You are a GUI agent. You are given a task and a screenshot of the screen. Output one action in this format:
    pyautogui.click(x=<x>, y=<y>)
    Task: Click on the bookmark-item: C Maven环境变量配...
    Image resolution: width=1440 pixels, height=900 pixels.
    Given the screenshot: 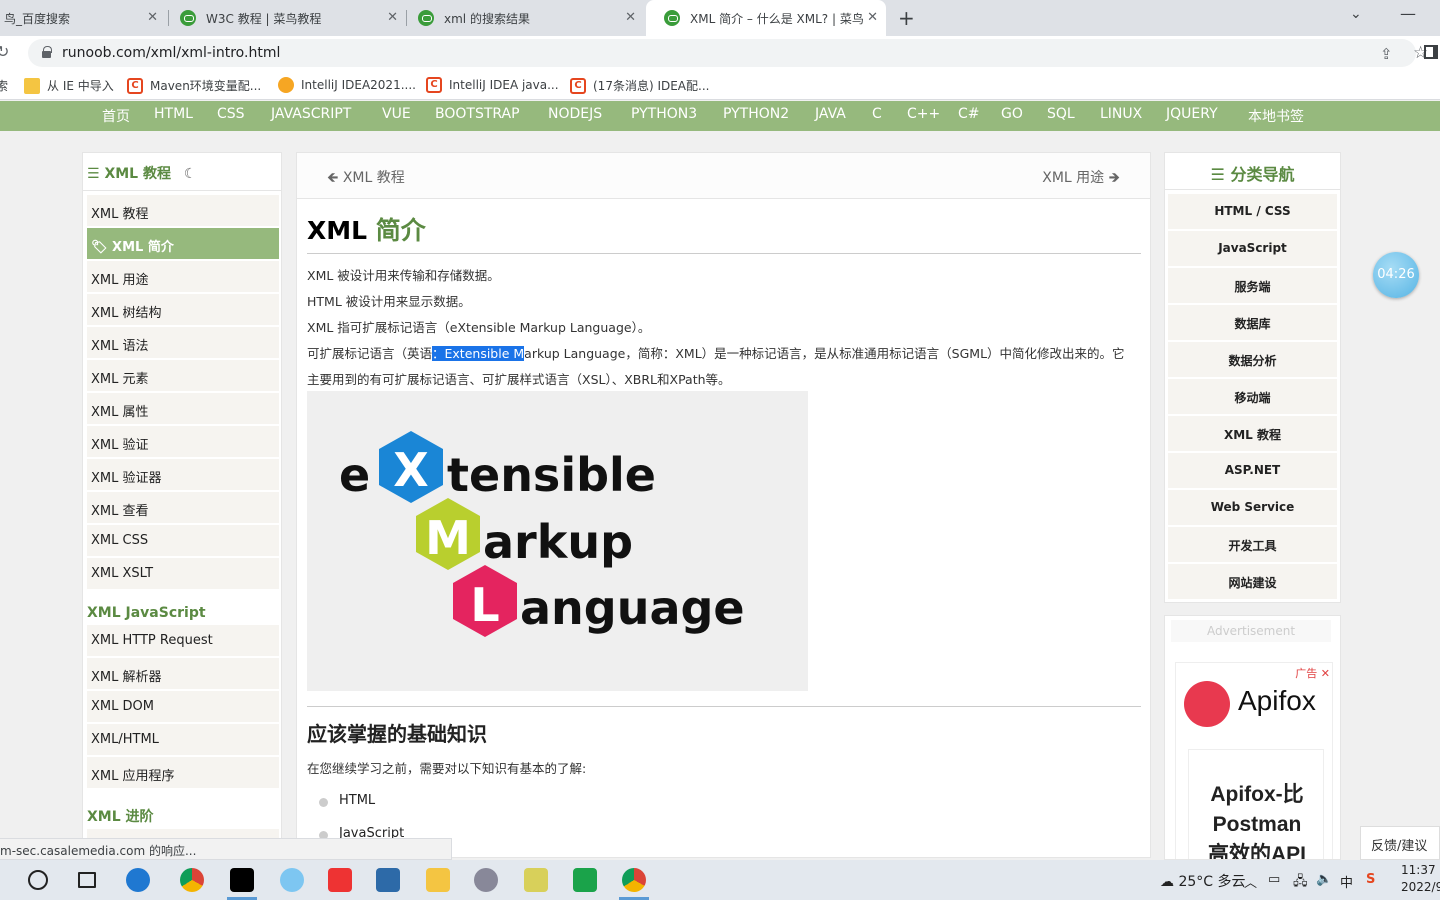 What is the action you would take?
    pyautogui.click(x=194, y=85)
    